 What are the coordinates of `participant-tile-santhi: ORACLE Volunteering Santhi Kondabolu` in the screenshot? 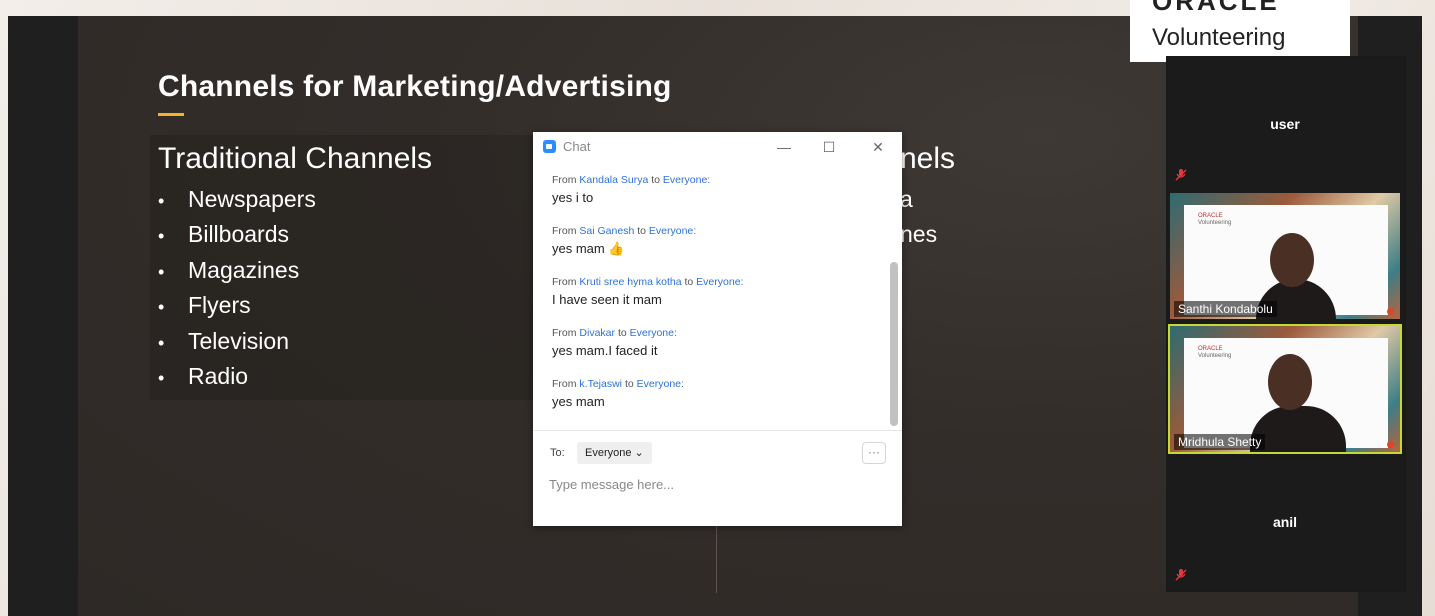 It's located at (1285, 256).